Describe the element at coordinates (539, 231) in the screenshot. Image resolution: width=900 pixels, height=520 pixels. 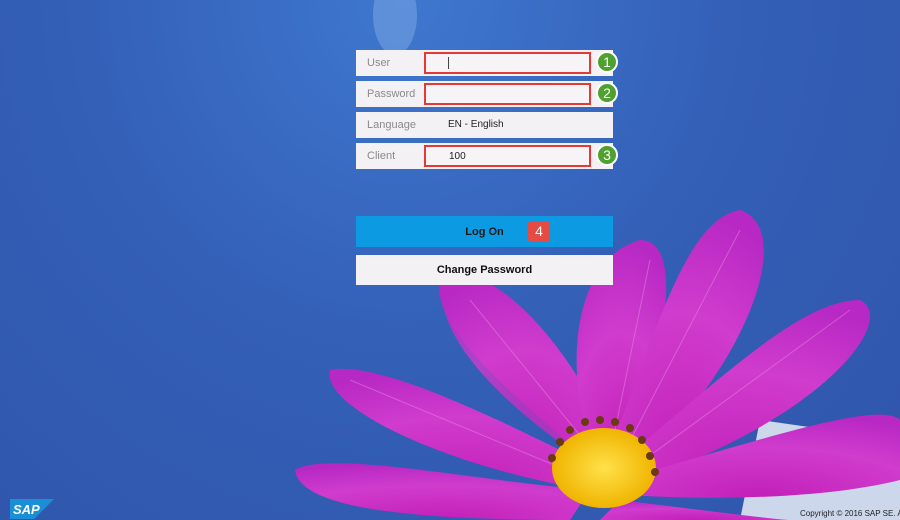
I see `step-marker-4: 4` at that location.